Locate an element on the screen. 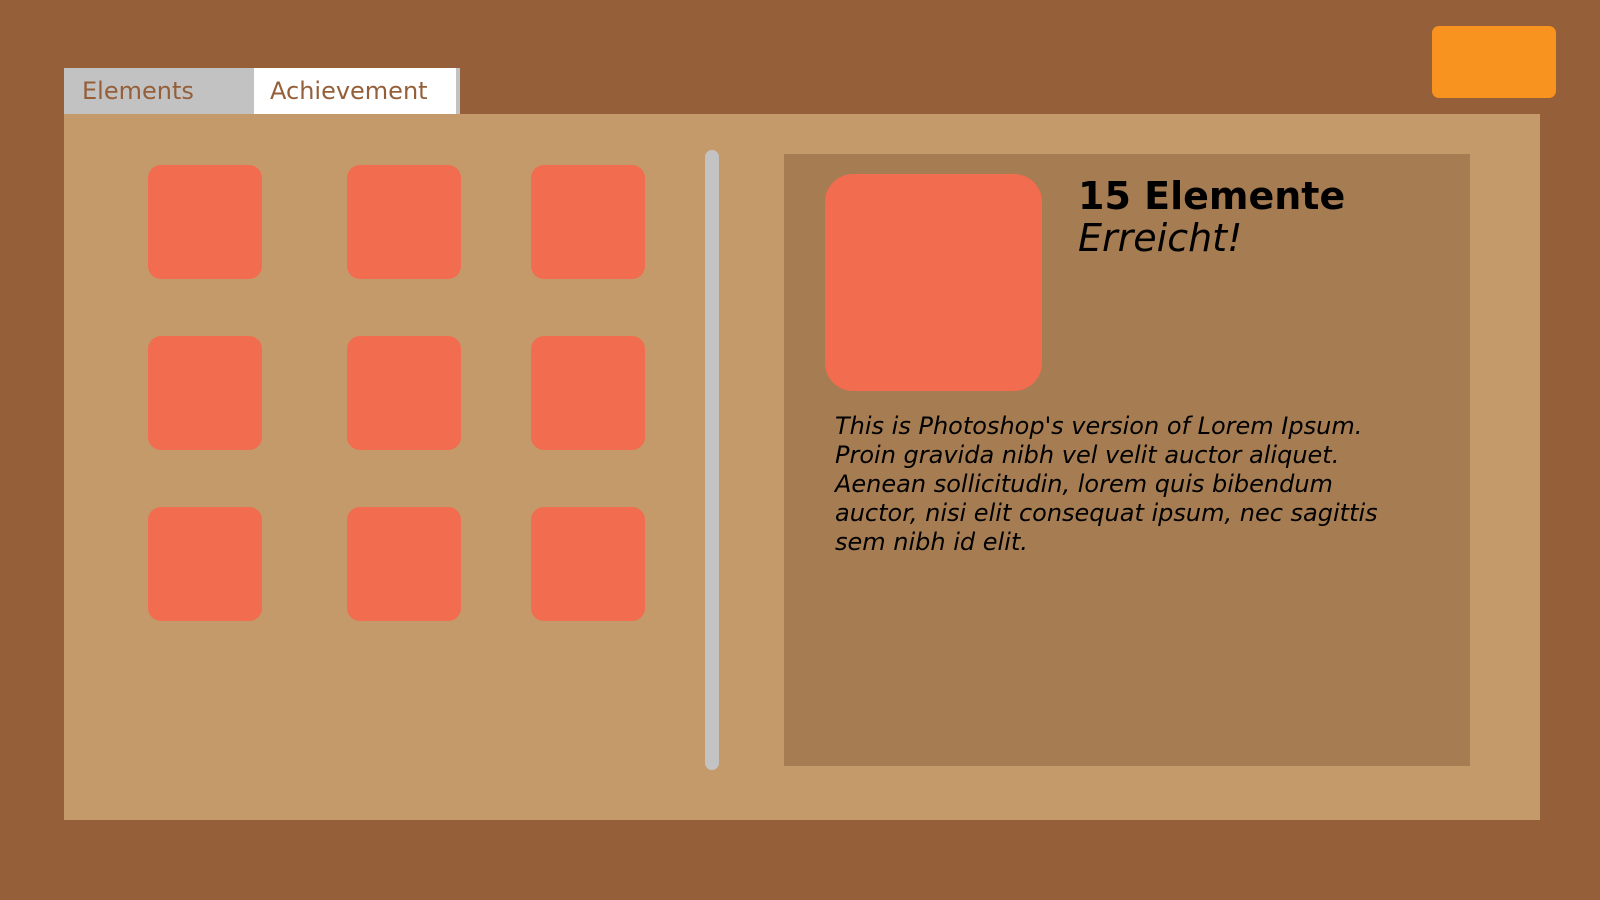  tab-achievement: Achievement is located at coordinates (357, 91).